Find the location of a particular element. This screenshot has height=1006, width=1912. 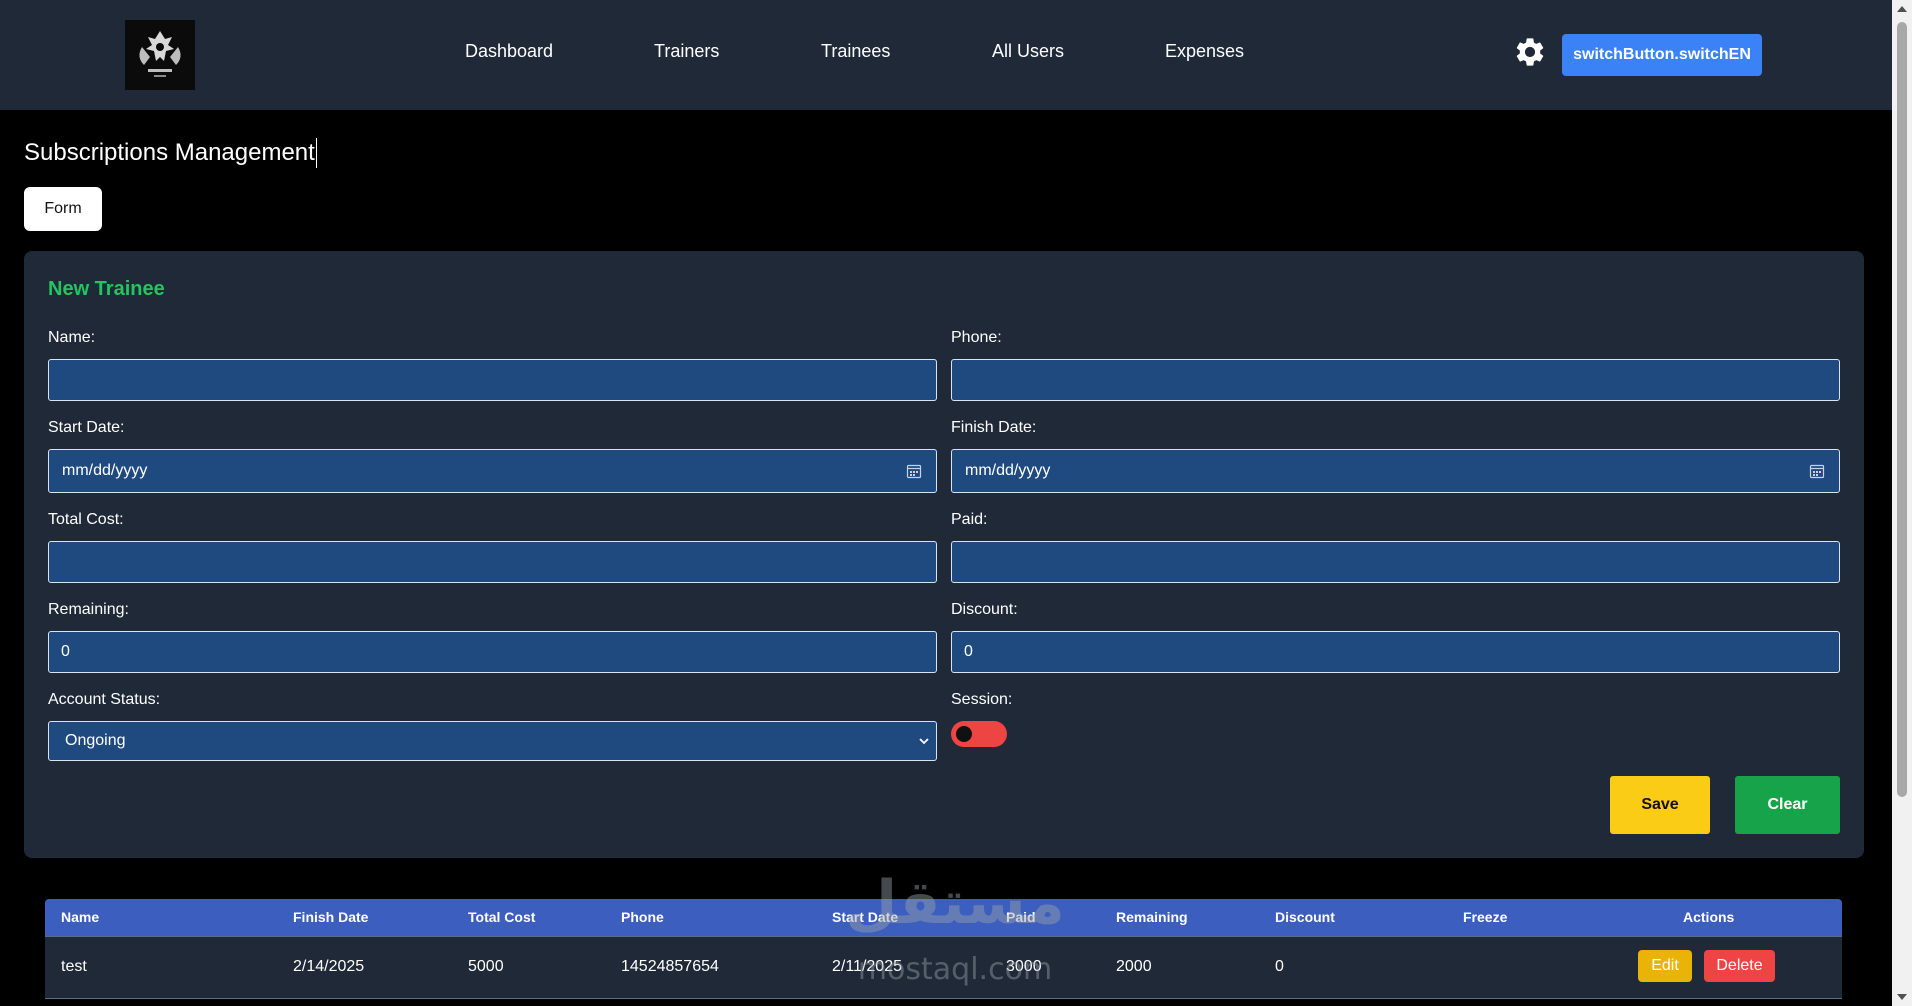

total-cost-input is located at coordinates (492, 562).